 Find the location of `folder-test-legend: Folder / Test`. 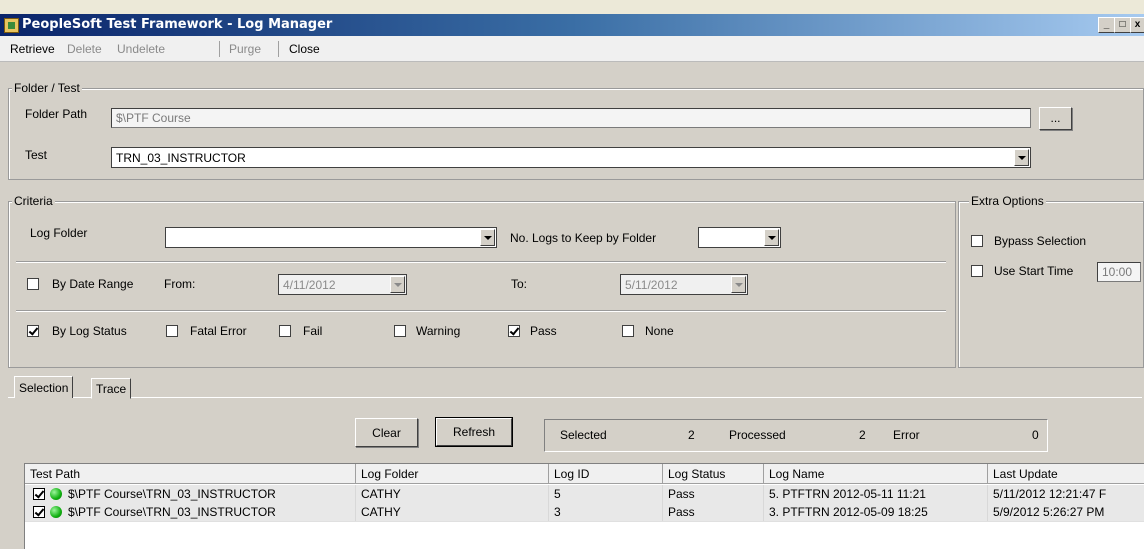

folder-test-legend: Folder / Test is located at coordinates (47, 88).